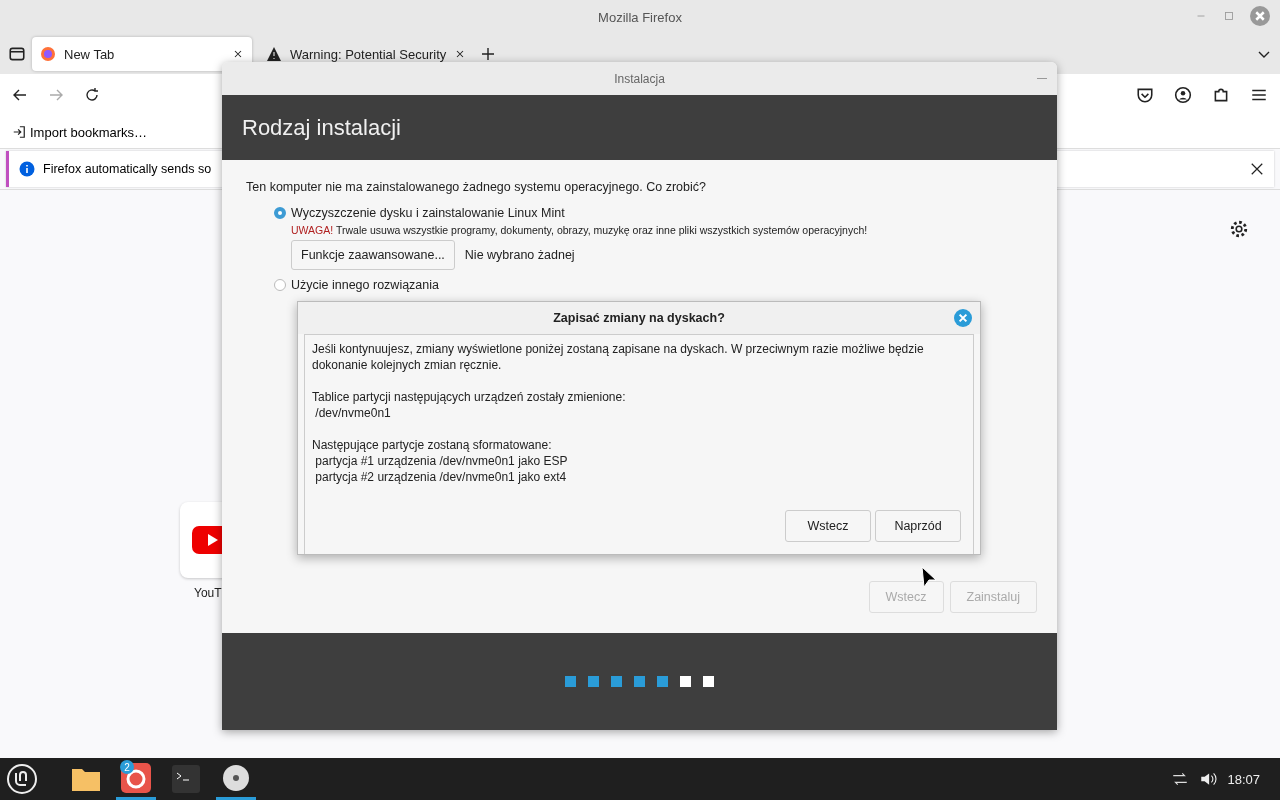  I want to click on question-text: Ten komputer nie ma zainstalowanego żadnego systemu operacyjnego. Co zrobić?, so click(476, 187).